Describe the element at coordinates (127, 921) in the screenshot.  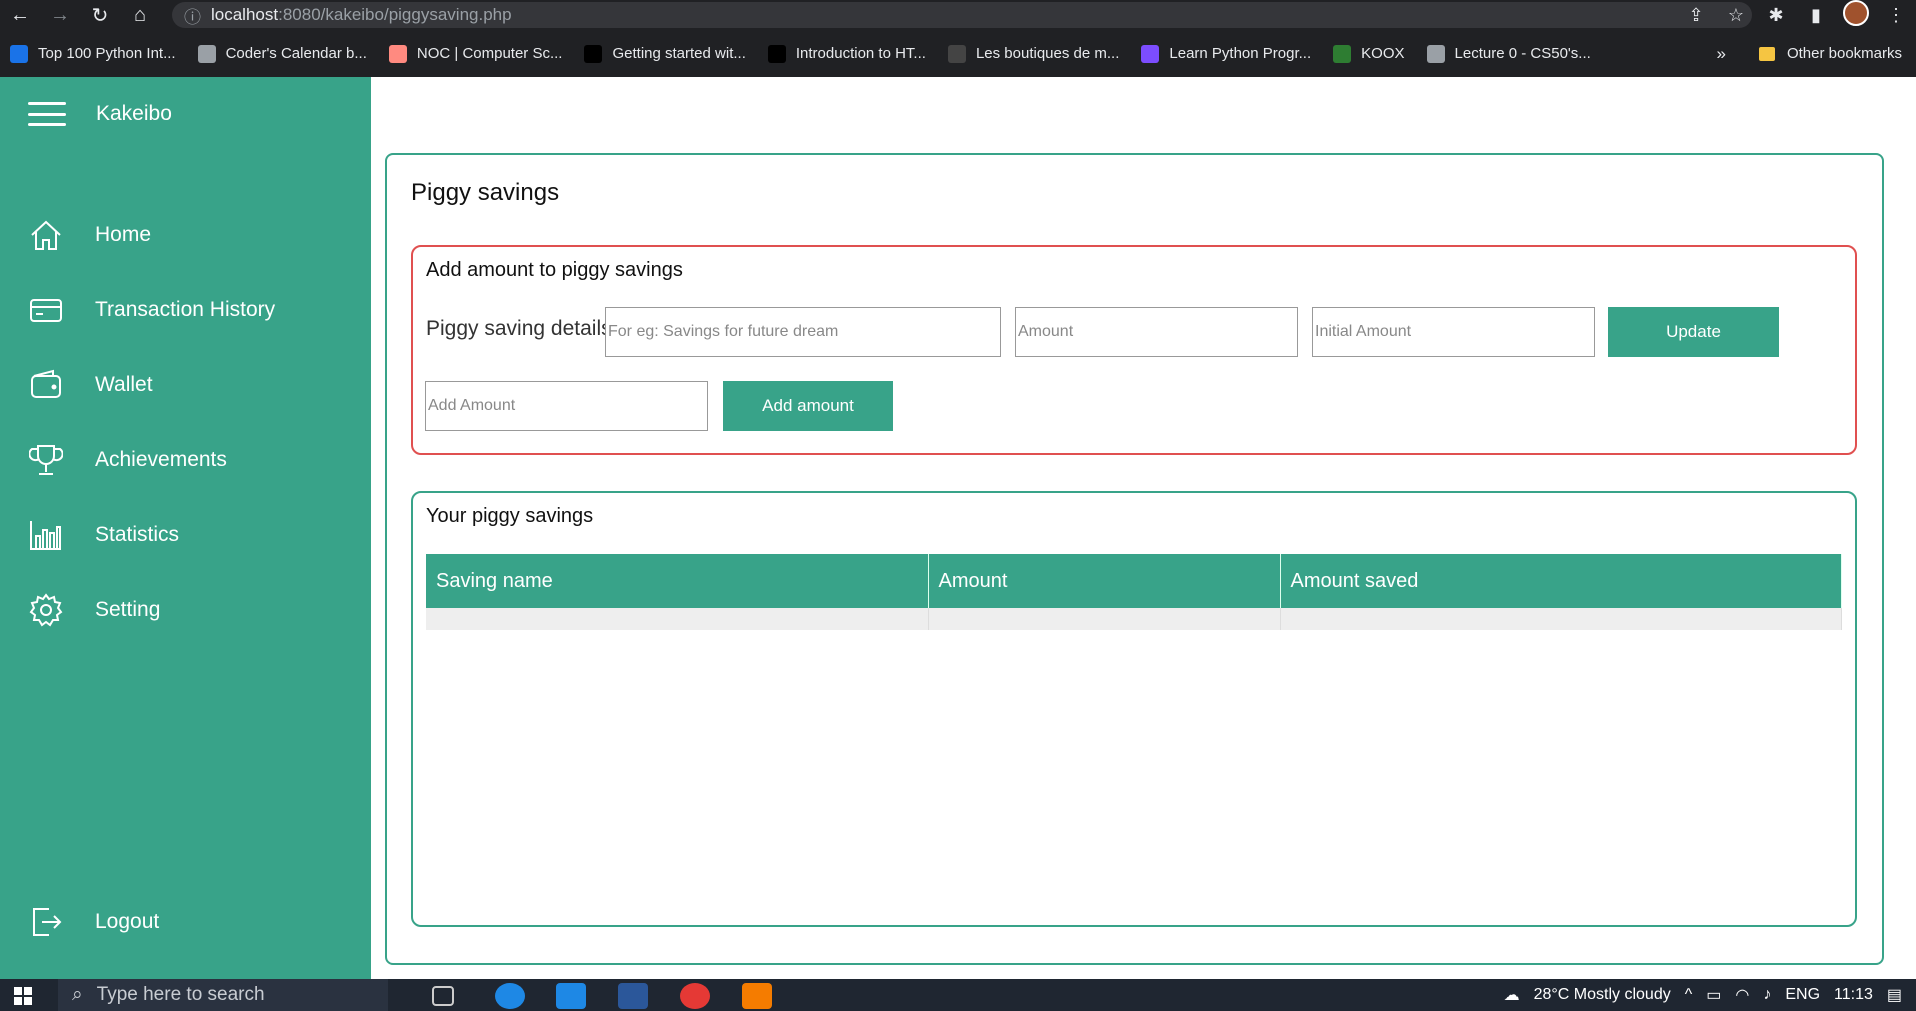
I see `sidebar-item-label: Logout` at that location.